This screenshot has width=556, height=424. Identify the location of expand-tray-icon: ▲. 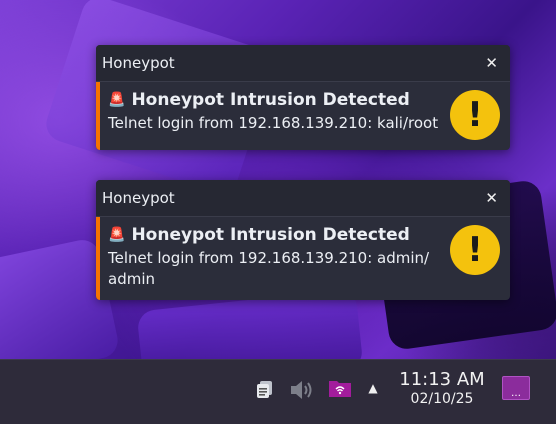
(373, 388).